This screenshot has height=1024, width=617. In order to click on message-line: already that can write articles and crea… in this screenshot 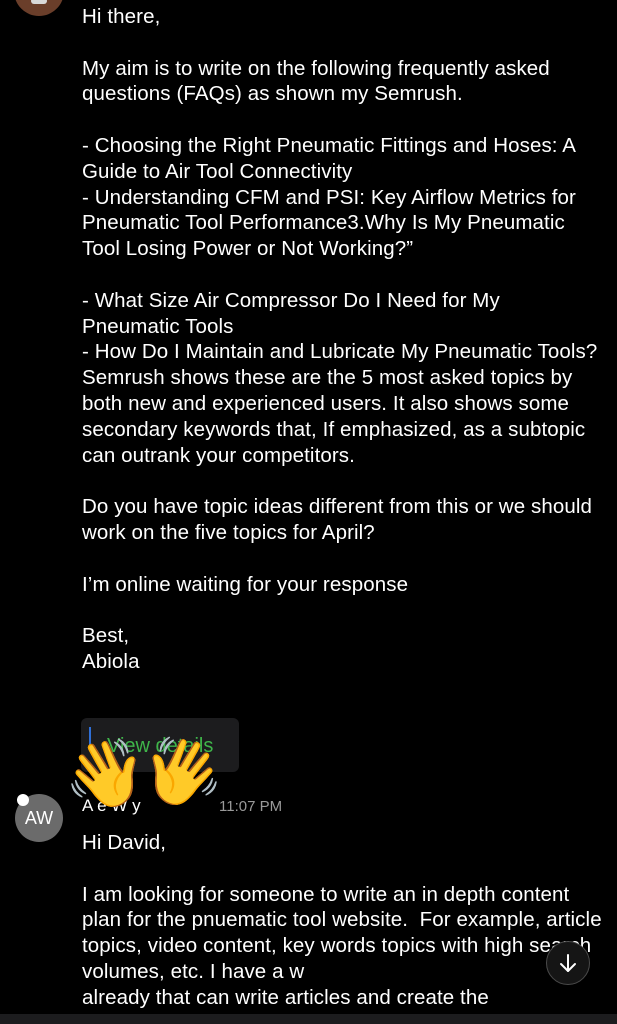, I will do `click(285, 997)`.